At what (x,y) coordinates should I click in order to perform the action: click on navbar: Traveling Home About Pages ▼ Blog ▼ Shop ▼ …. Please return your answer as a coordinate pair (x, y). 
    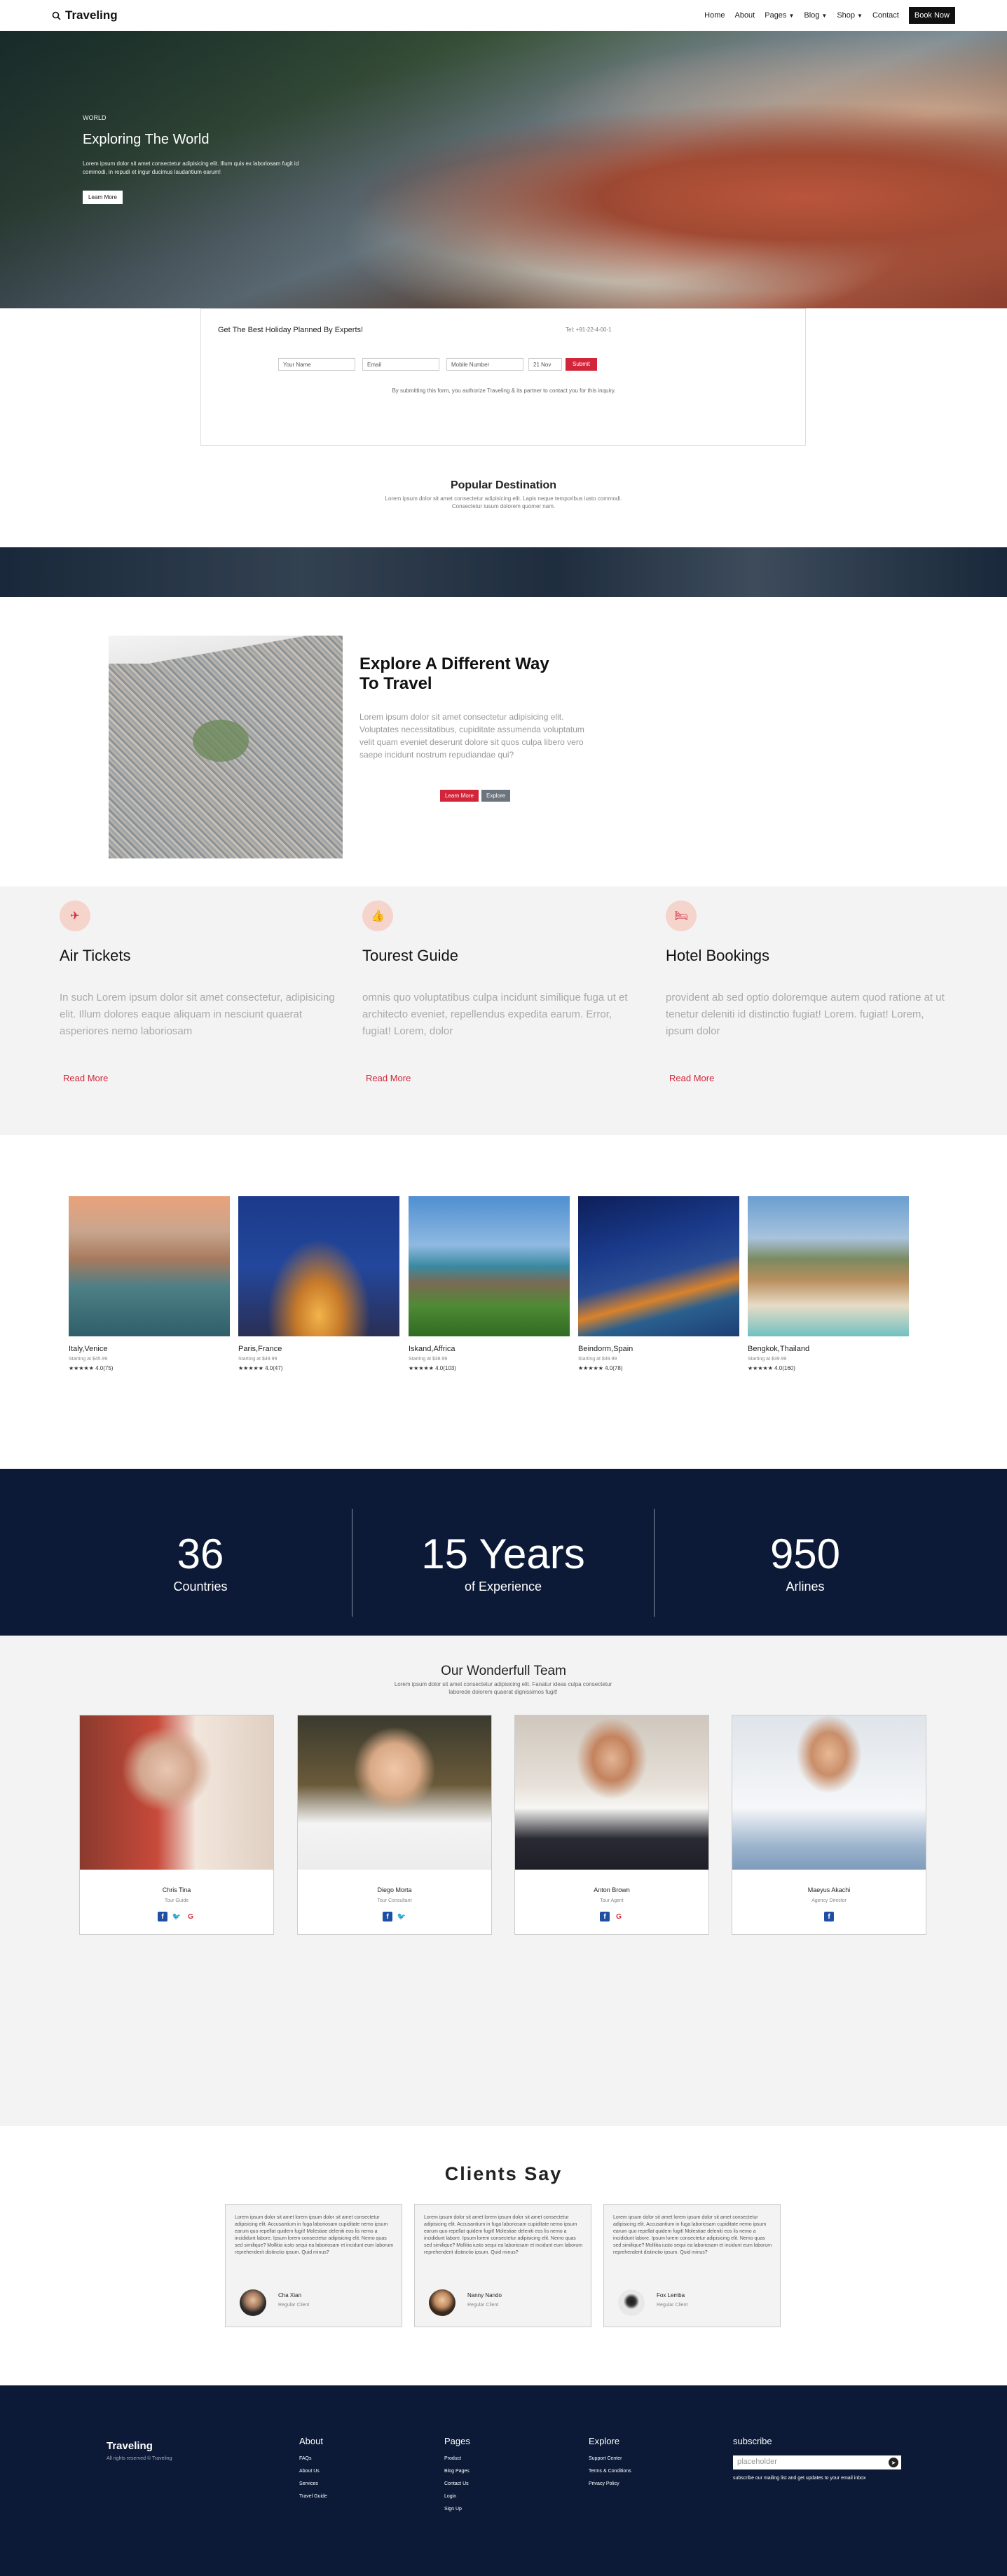
    Looking at the image, I should click on (503, 16).